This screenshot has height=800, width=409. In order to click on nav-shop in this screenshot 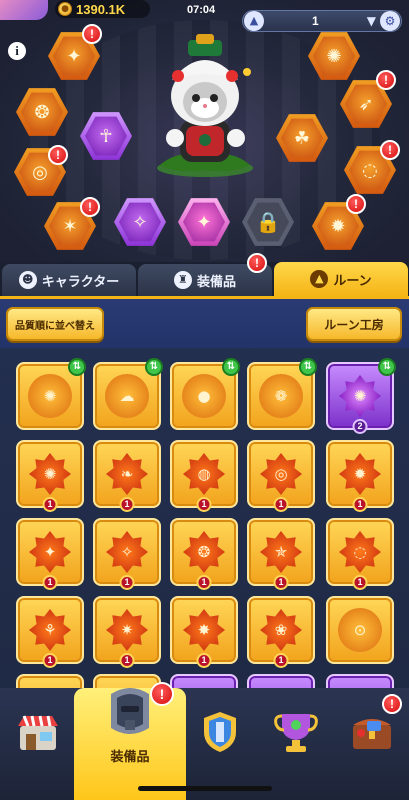, I will do `click(38, 732)`.